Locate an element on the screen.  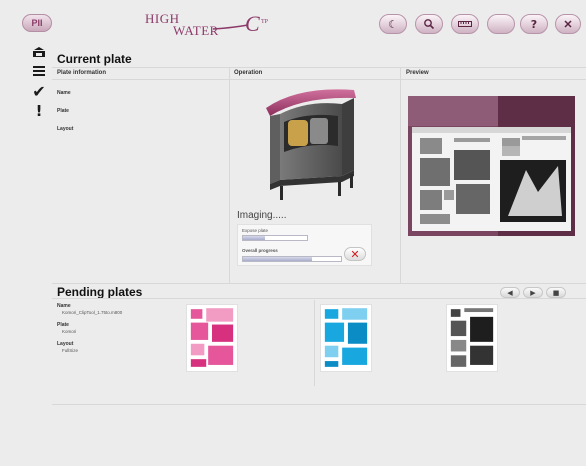
logo-c-text: C is located at coordinates (252, 23).